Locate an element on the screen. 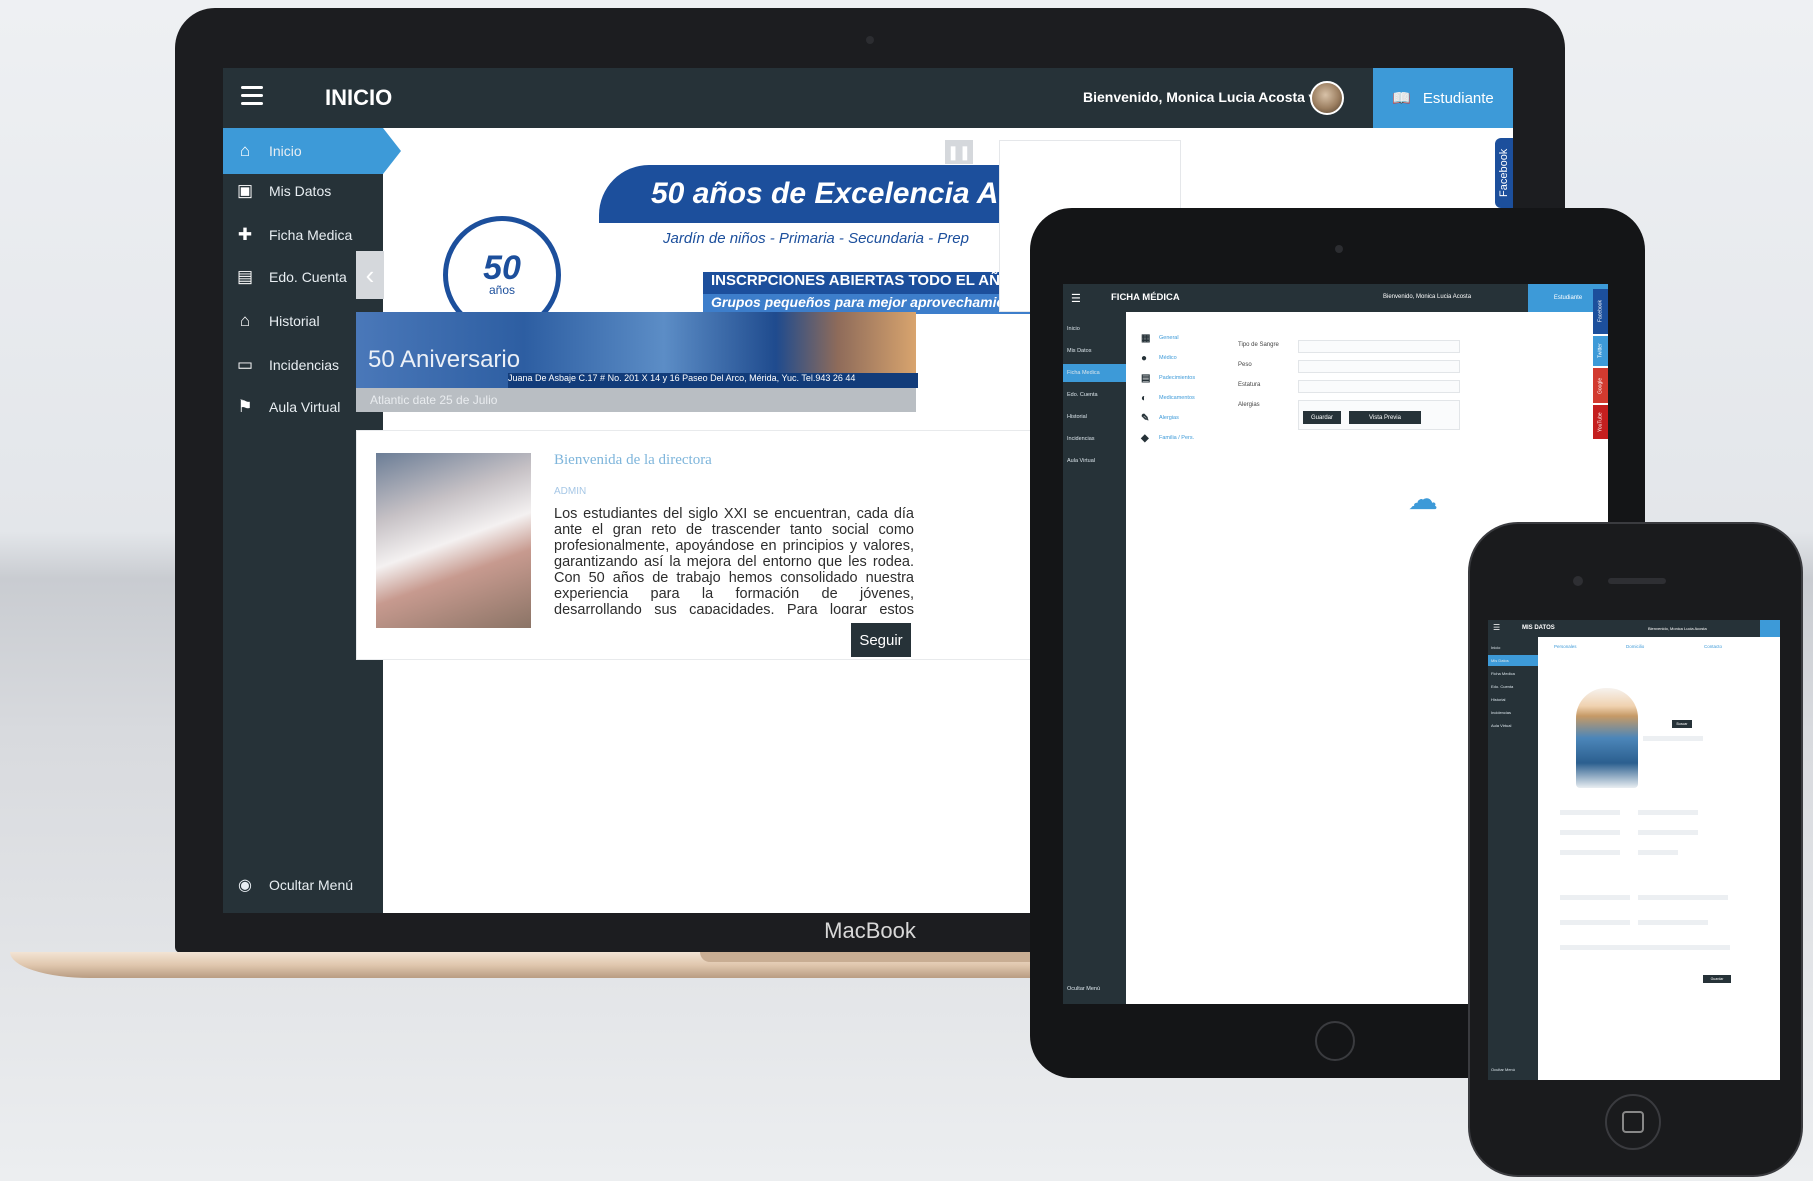  tab-general: ▦ General is located at coordinates (1181, 338).